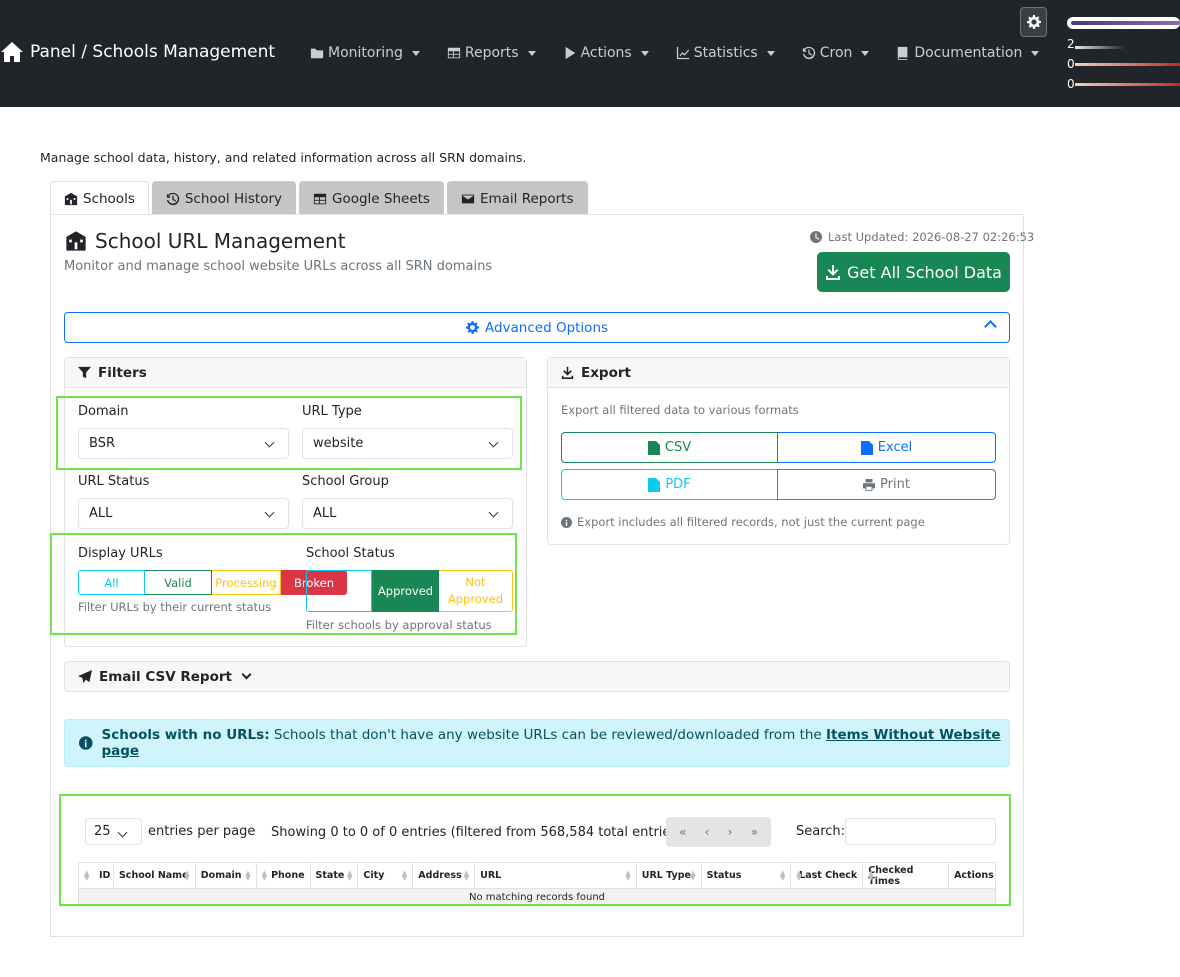 The image size is (1180, 977). What do you see at coordinates (295, 373) in the screenshot?
I see `filters-header: Filters` at bounding box center [295, 373].